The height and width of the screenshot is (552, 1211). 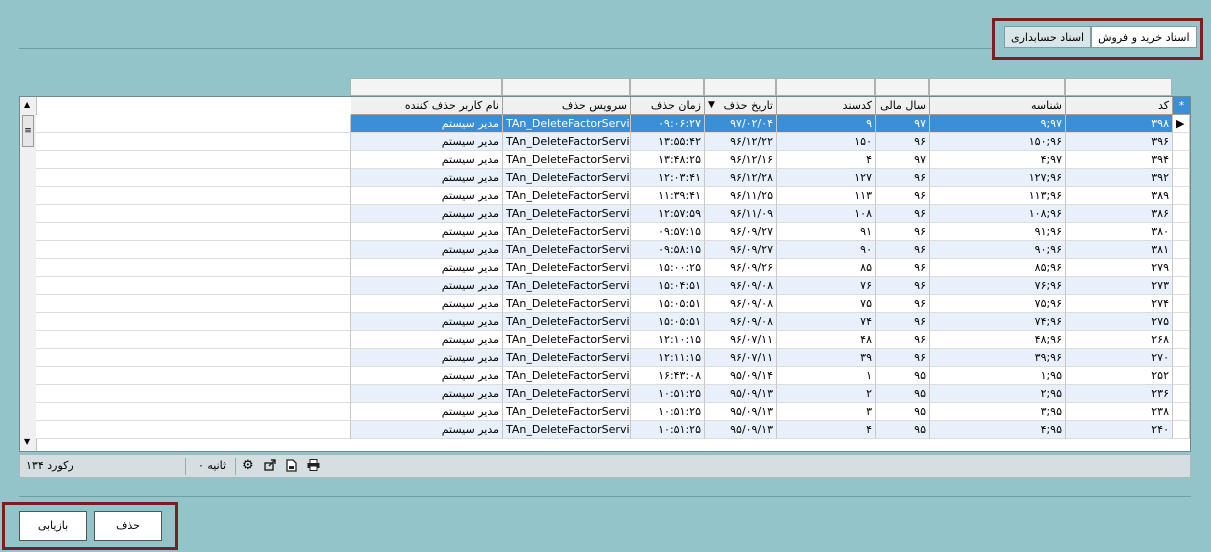 I want to click on tab-accounting-docs: اسناد حسابداری, so click(x=1048, y=37).